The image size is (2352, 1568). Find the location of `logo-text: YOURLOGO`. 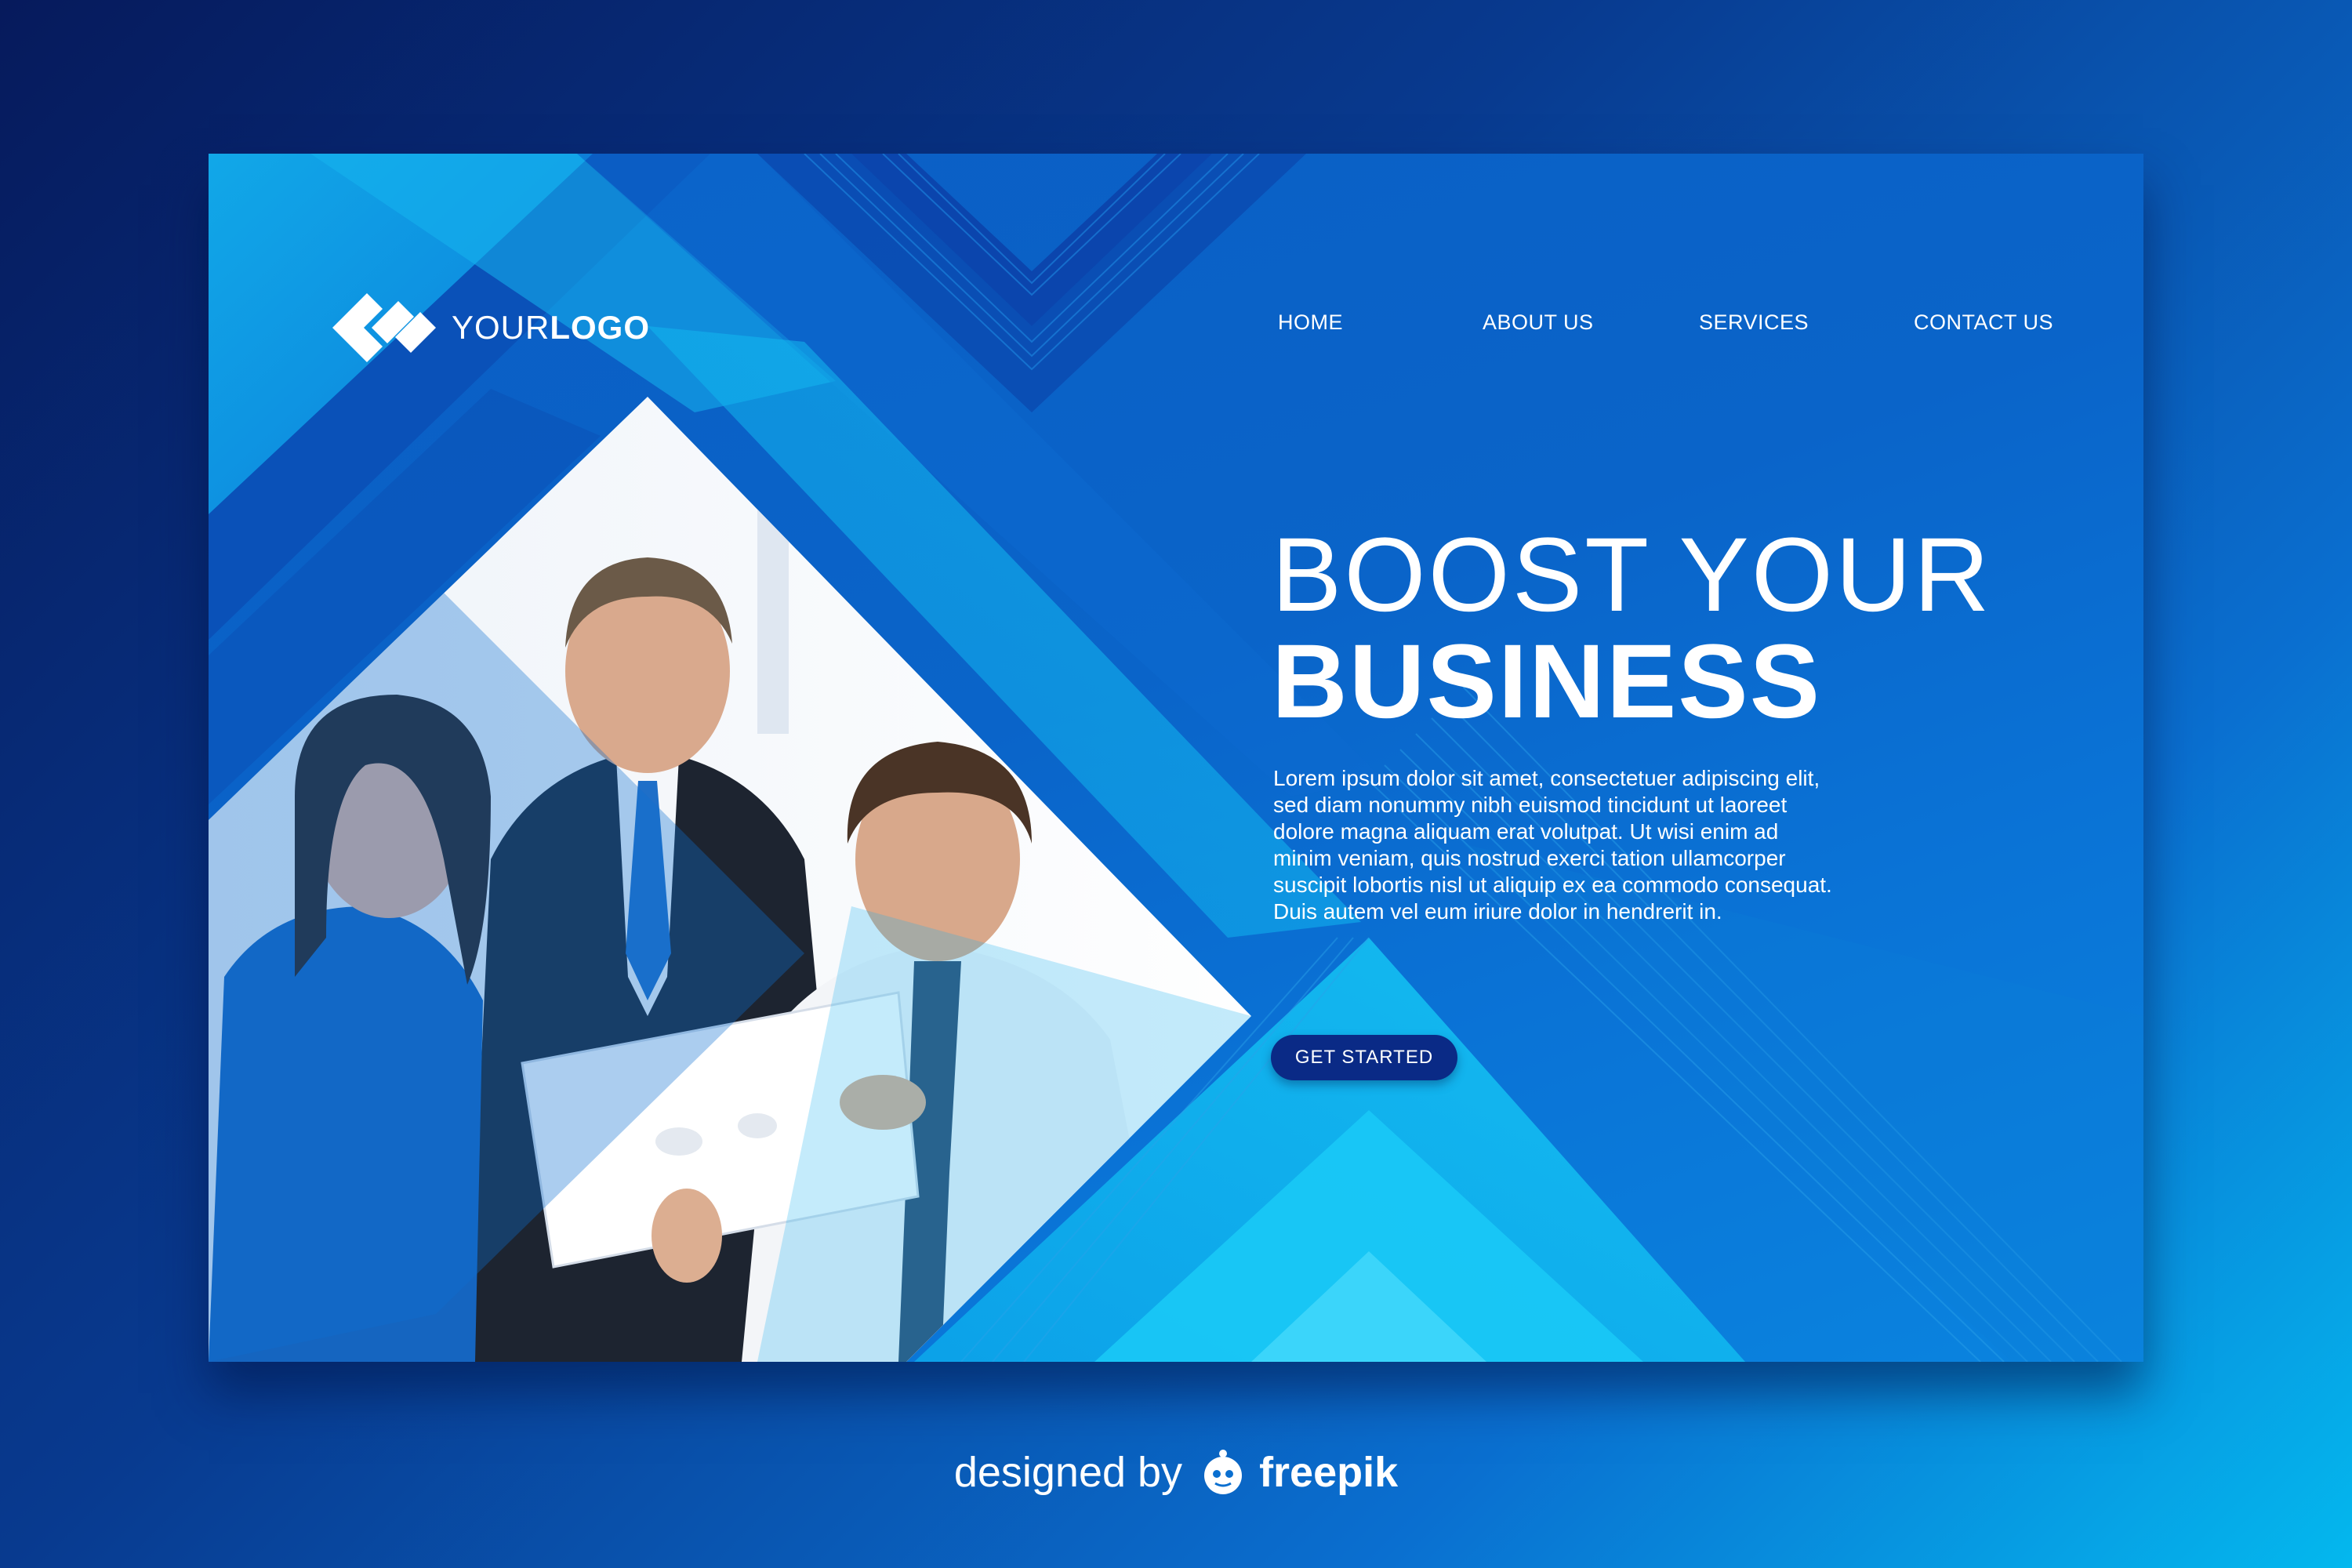

logo-text: YOURLOGO is located at coordinates (551, 327).